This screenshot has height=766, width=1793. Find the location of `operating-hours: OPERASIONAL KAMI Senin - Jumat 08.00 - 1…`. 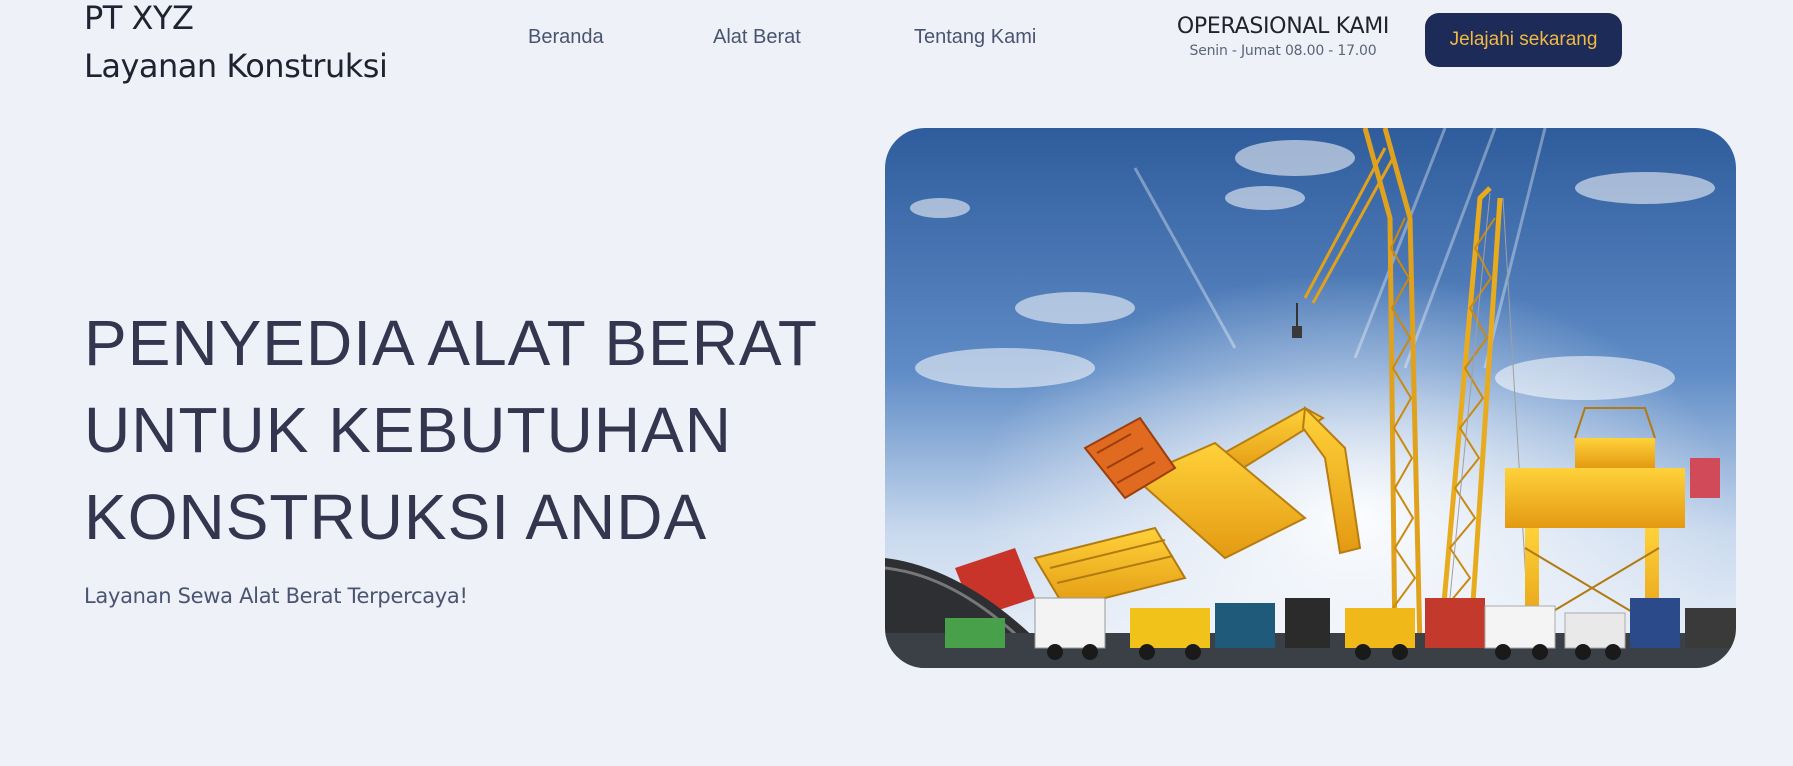

operating-hours: OPERASIONAL KAMI Senin - Jumat 08.00 - 1… is located at coordinates (1283, 36).